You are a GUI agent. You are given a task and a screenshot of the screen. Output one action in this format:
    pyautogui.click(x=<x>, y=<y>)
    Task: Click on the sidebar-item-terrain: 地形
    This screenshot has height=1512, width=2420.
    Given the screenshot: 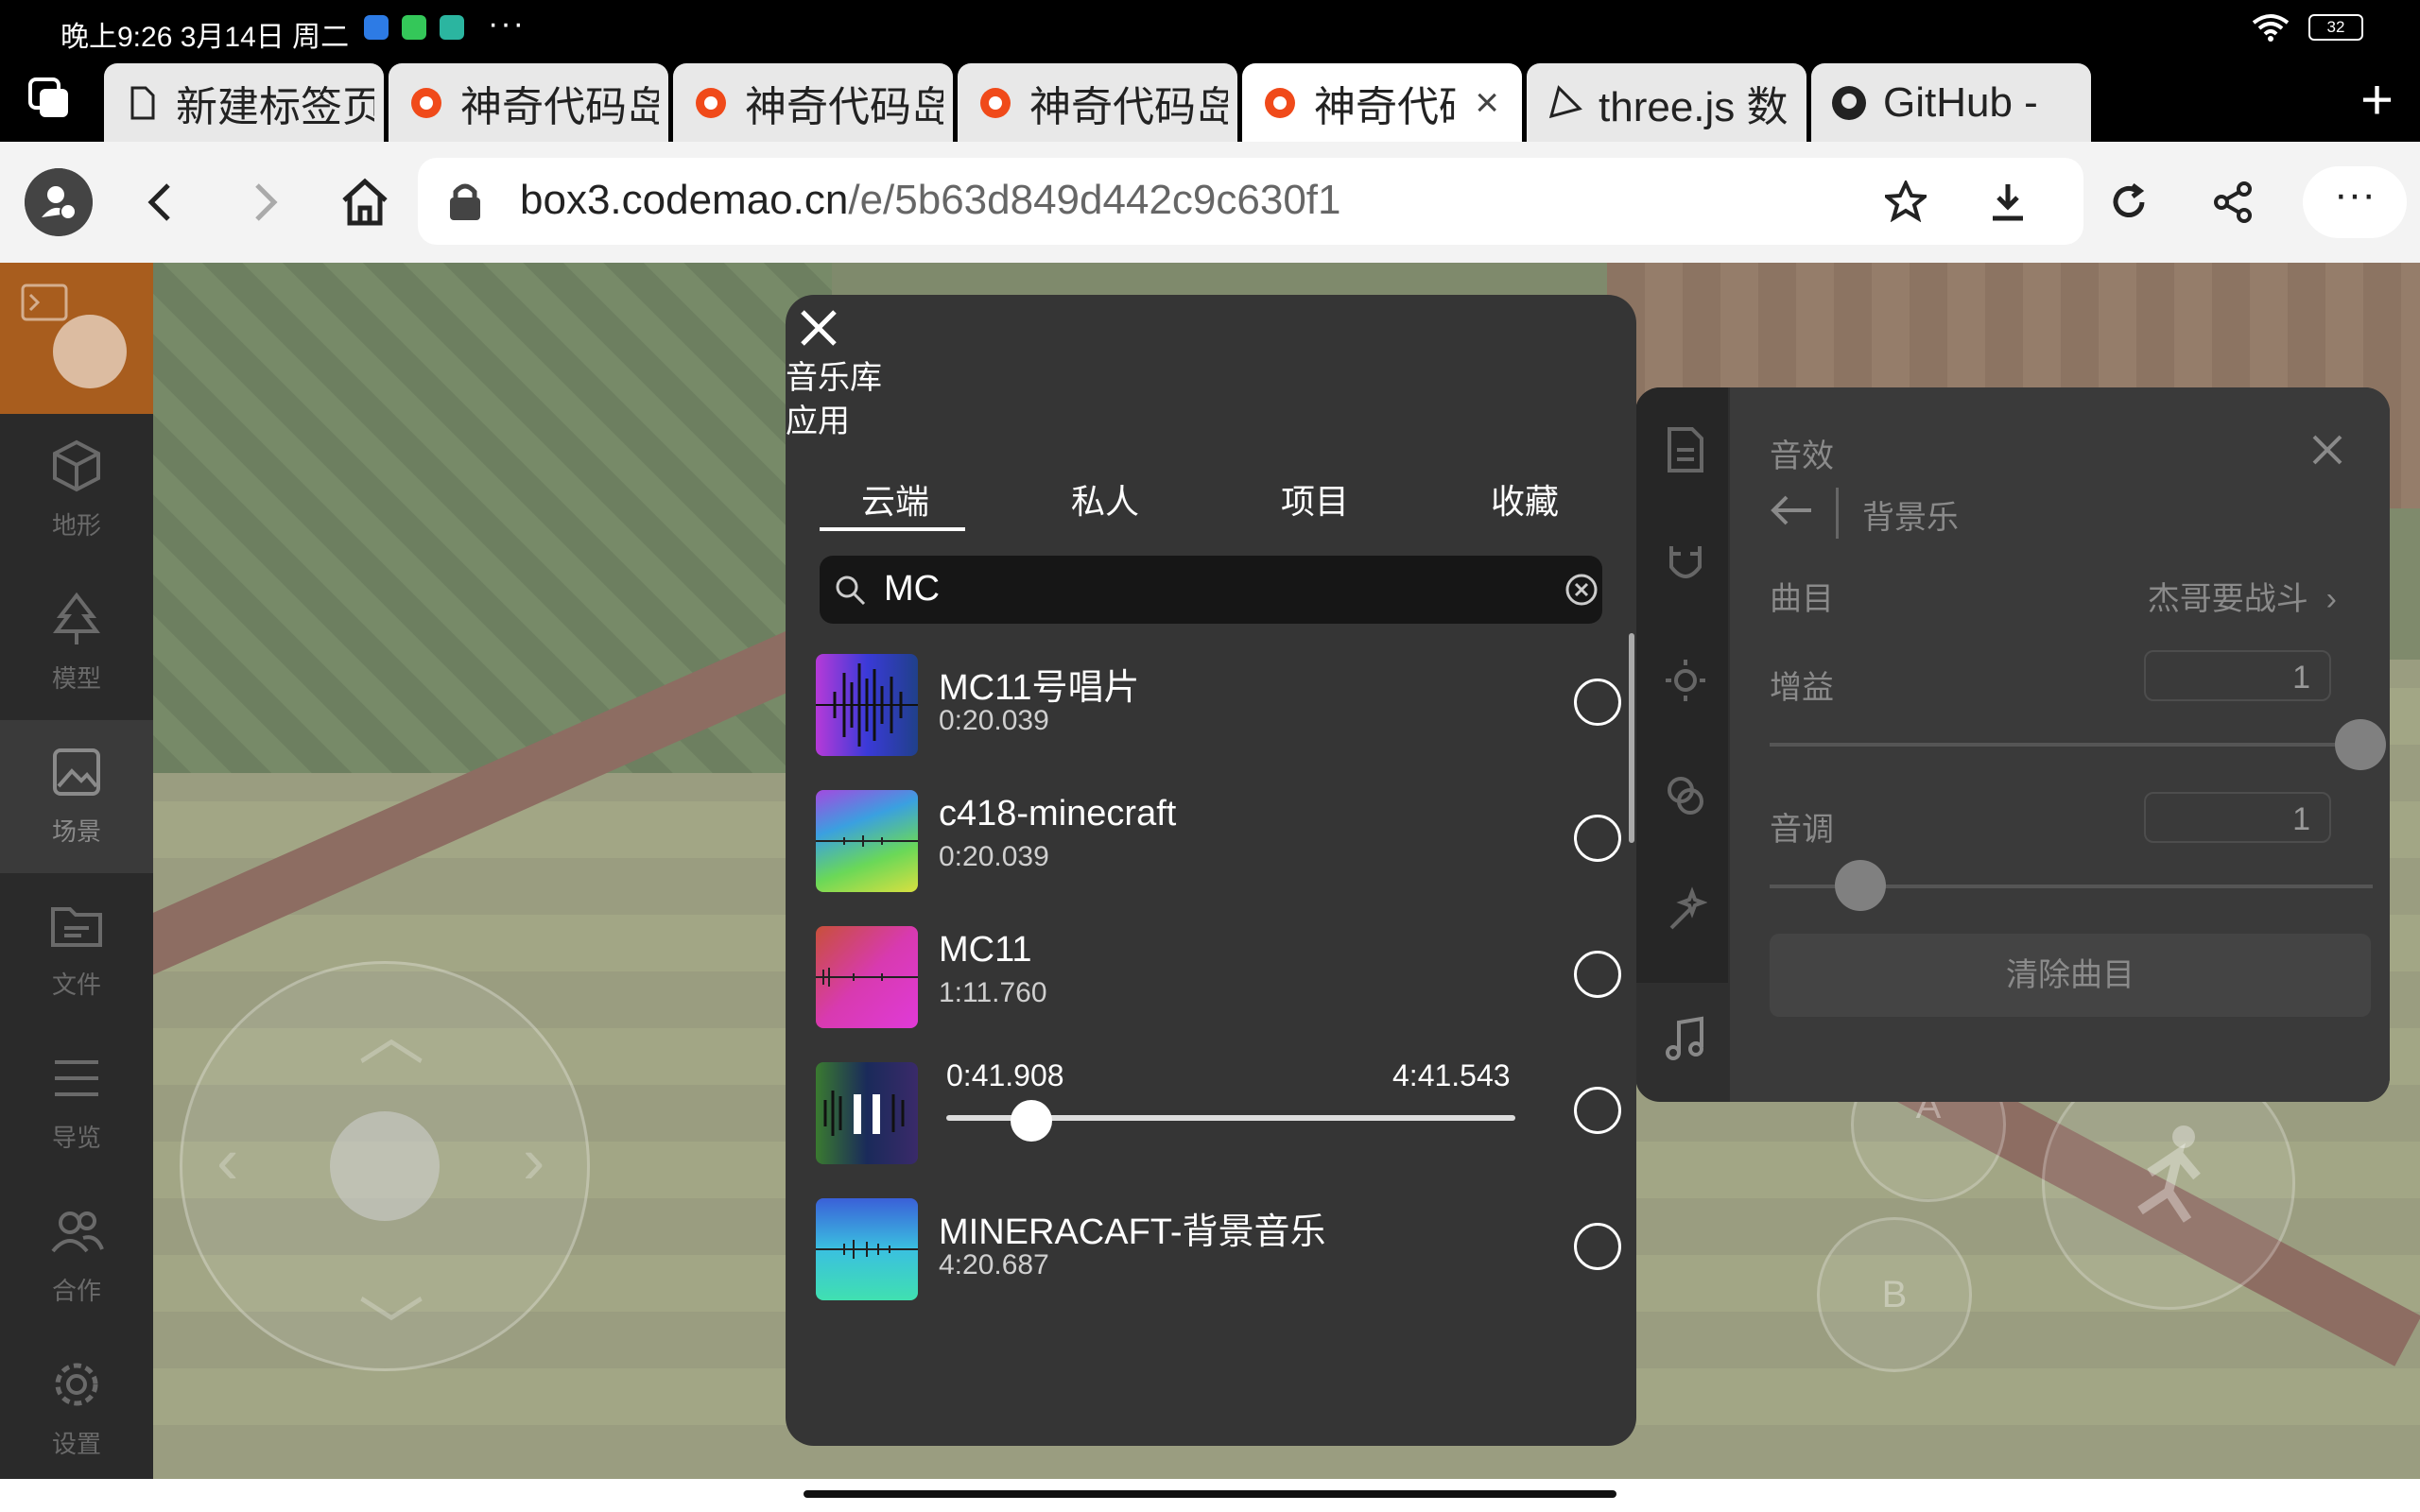 What is the action you would take?
    pyautogui.click(x=76, y=490)
    